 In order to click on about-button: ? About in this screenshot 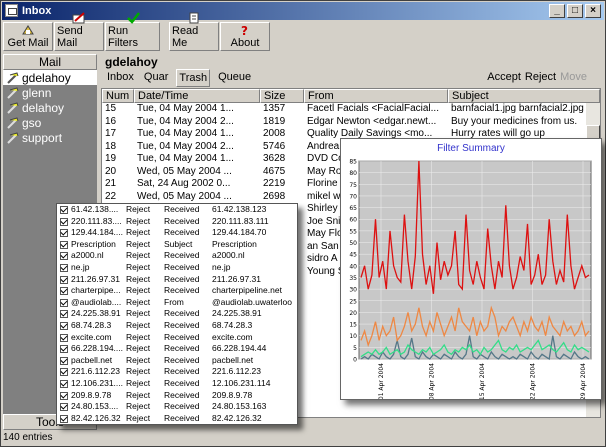, I will do `click(245, 36)`.